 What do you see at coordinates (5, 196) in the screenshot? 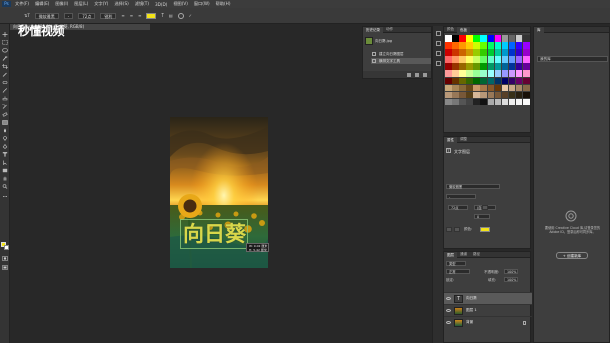
I see `more-tools-icon` at bounding box center [5, 196].